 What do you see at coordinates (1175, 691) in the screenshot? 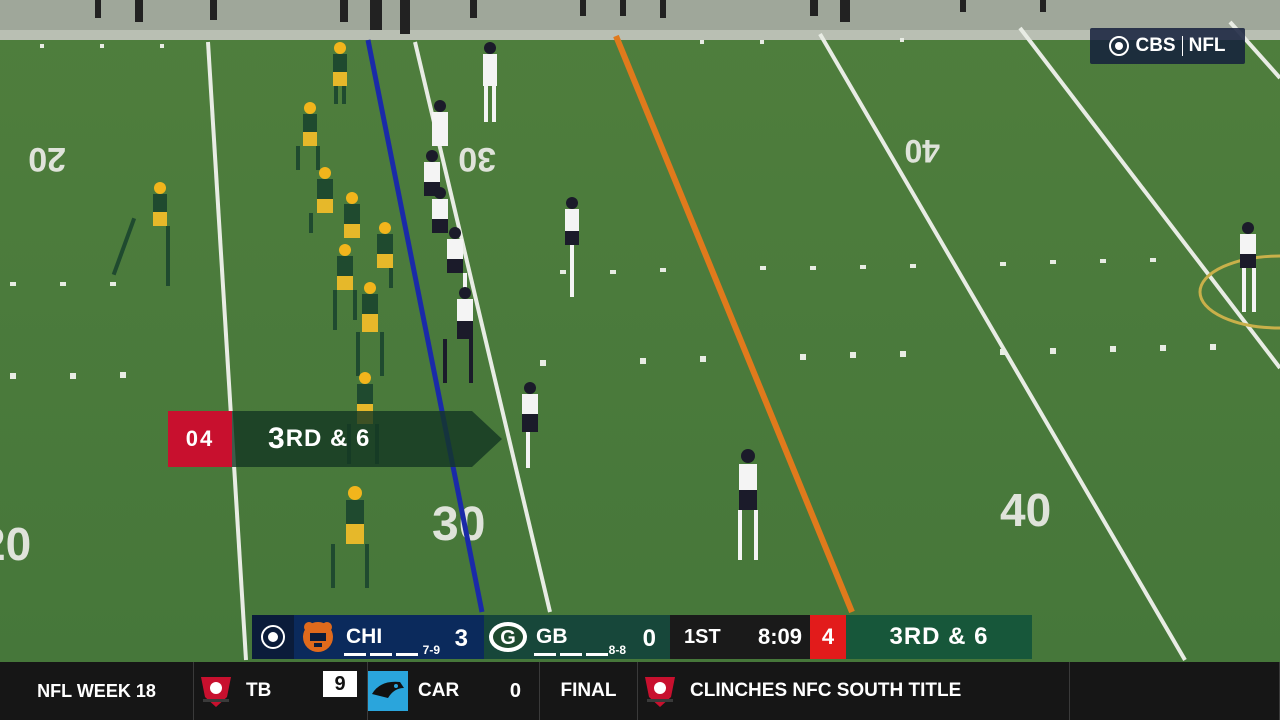
I see `ticker-spacer` at bounding box center [1175, 691].